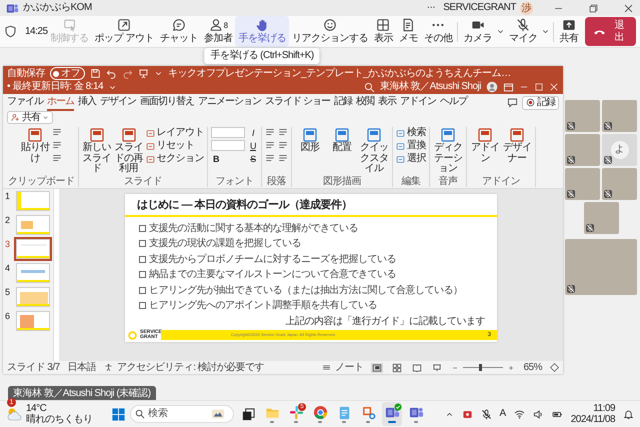 Image resolution: width=640 pixels, height=427 pixels. What do you see at coordinates (411, 146) in the screenshot?
I see `ribbon-button: 置換` at bounding box center [411, 146].